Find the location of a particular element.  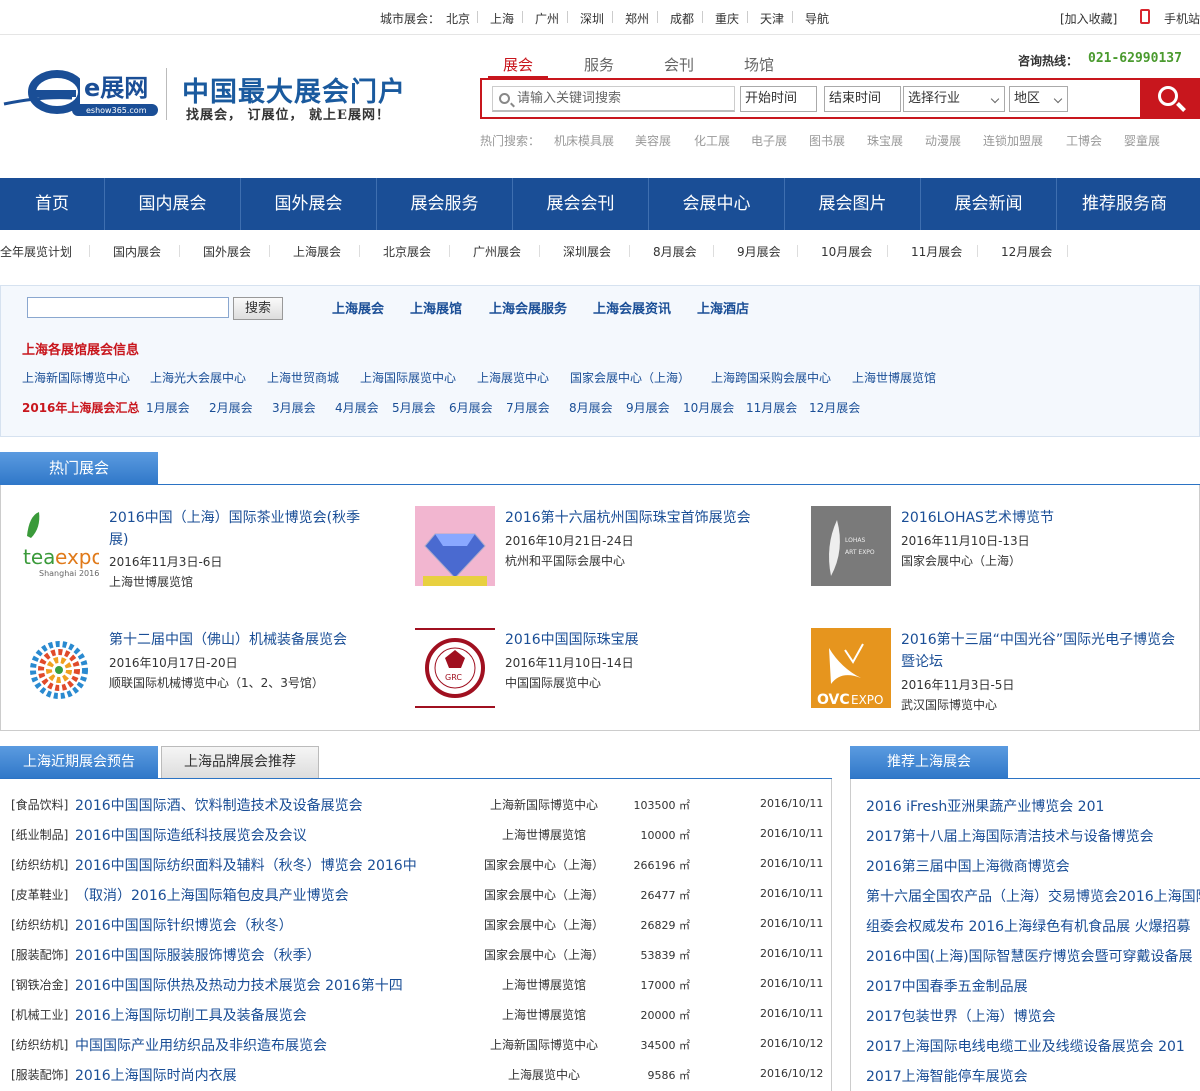

recommended-expo-link: 组委会权威发布 2016上海绿色有机食品展 火爆招募 is located at coordinates (1033, 926).